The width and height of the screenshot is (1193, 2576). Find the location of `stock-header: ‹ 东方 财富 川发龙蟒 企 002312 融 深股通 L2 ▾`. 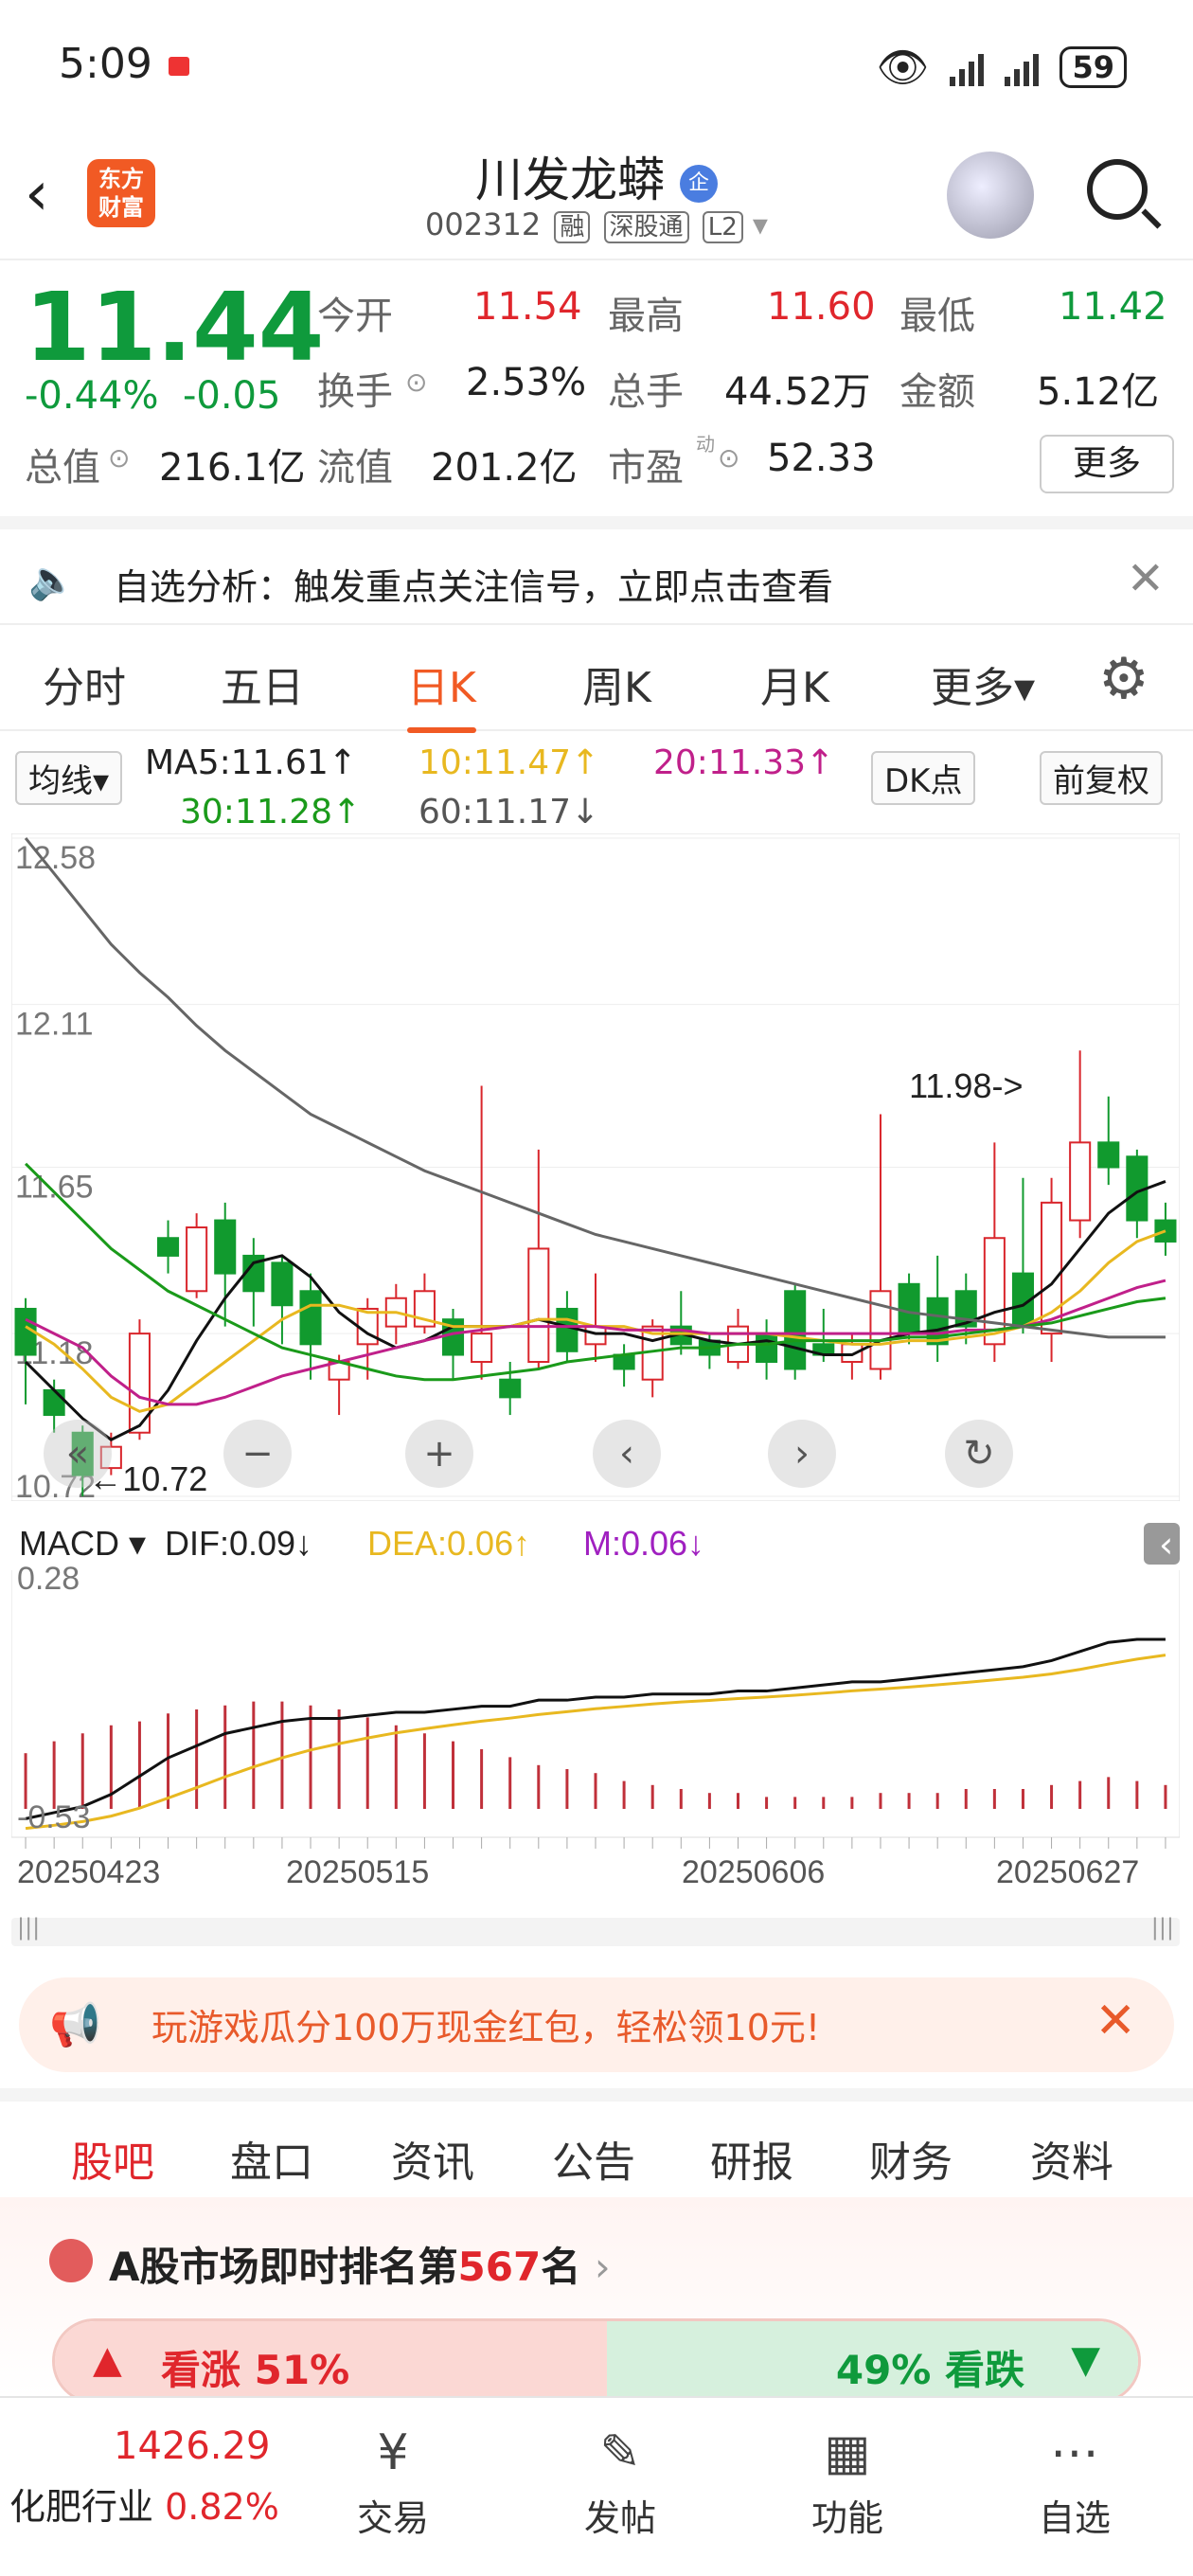

stock-header: ‹ 东方 财富 川发龙蟒 企 002312 融 深股通 L2 ▾ is located at coordinates (596, 196).